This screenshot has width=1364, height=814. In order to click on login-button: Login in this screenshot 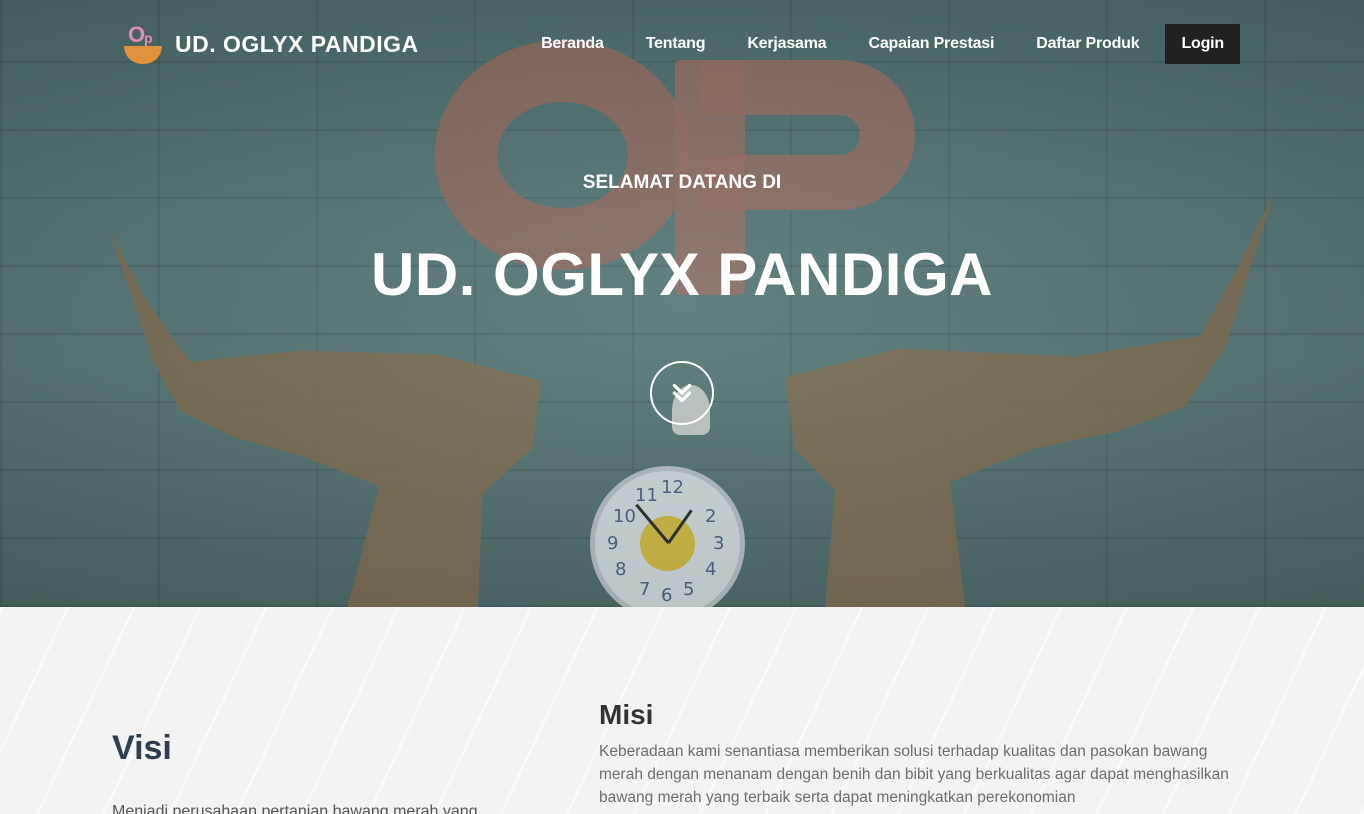, I will do `click(1202, 44)`.